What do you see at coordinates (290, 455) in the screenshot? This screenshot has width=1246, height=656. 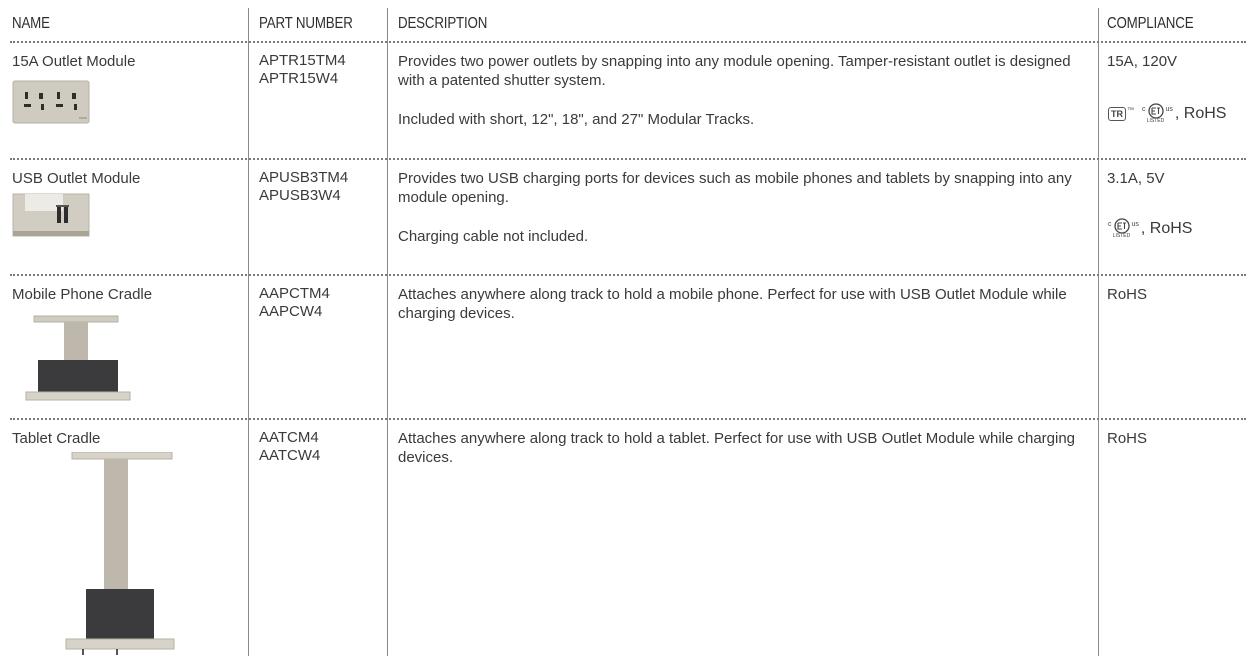 I see `part-number: AATCW4` at bounding box center [290, 455].